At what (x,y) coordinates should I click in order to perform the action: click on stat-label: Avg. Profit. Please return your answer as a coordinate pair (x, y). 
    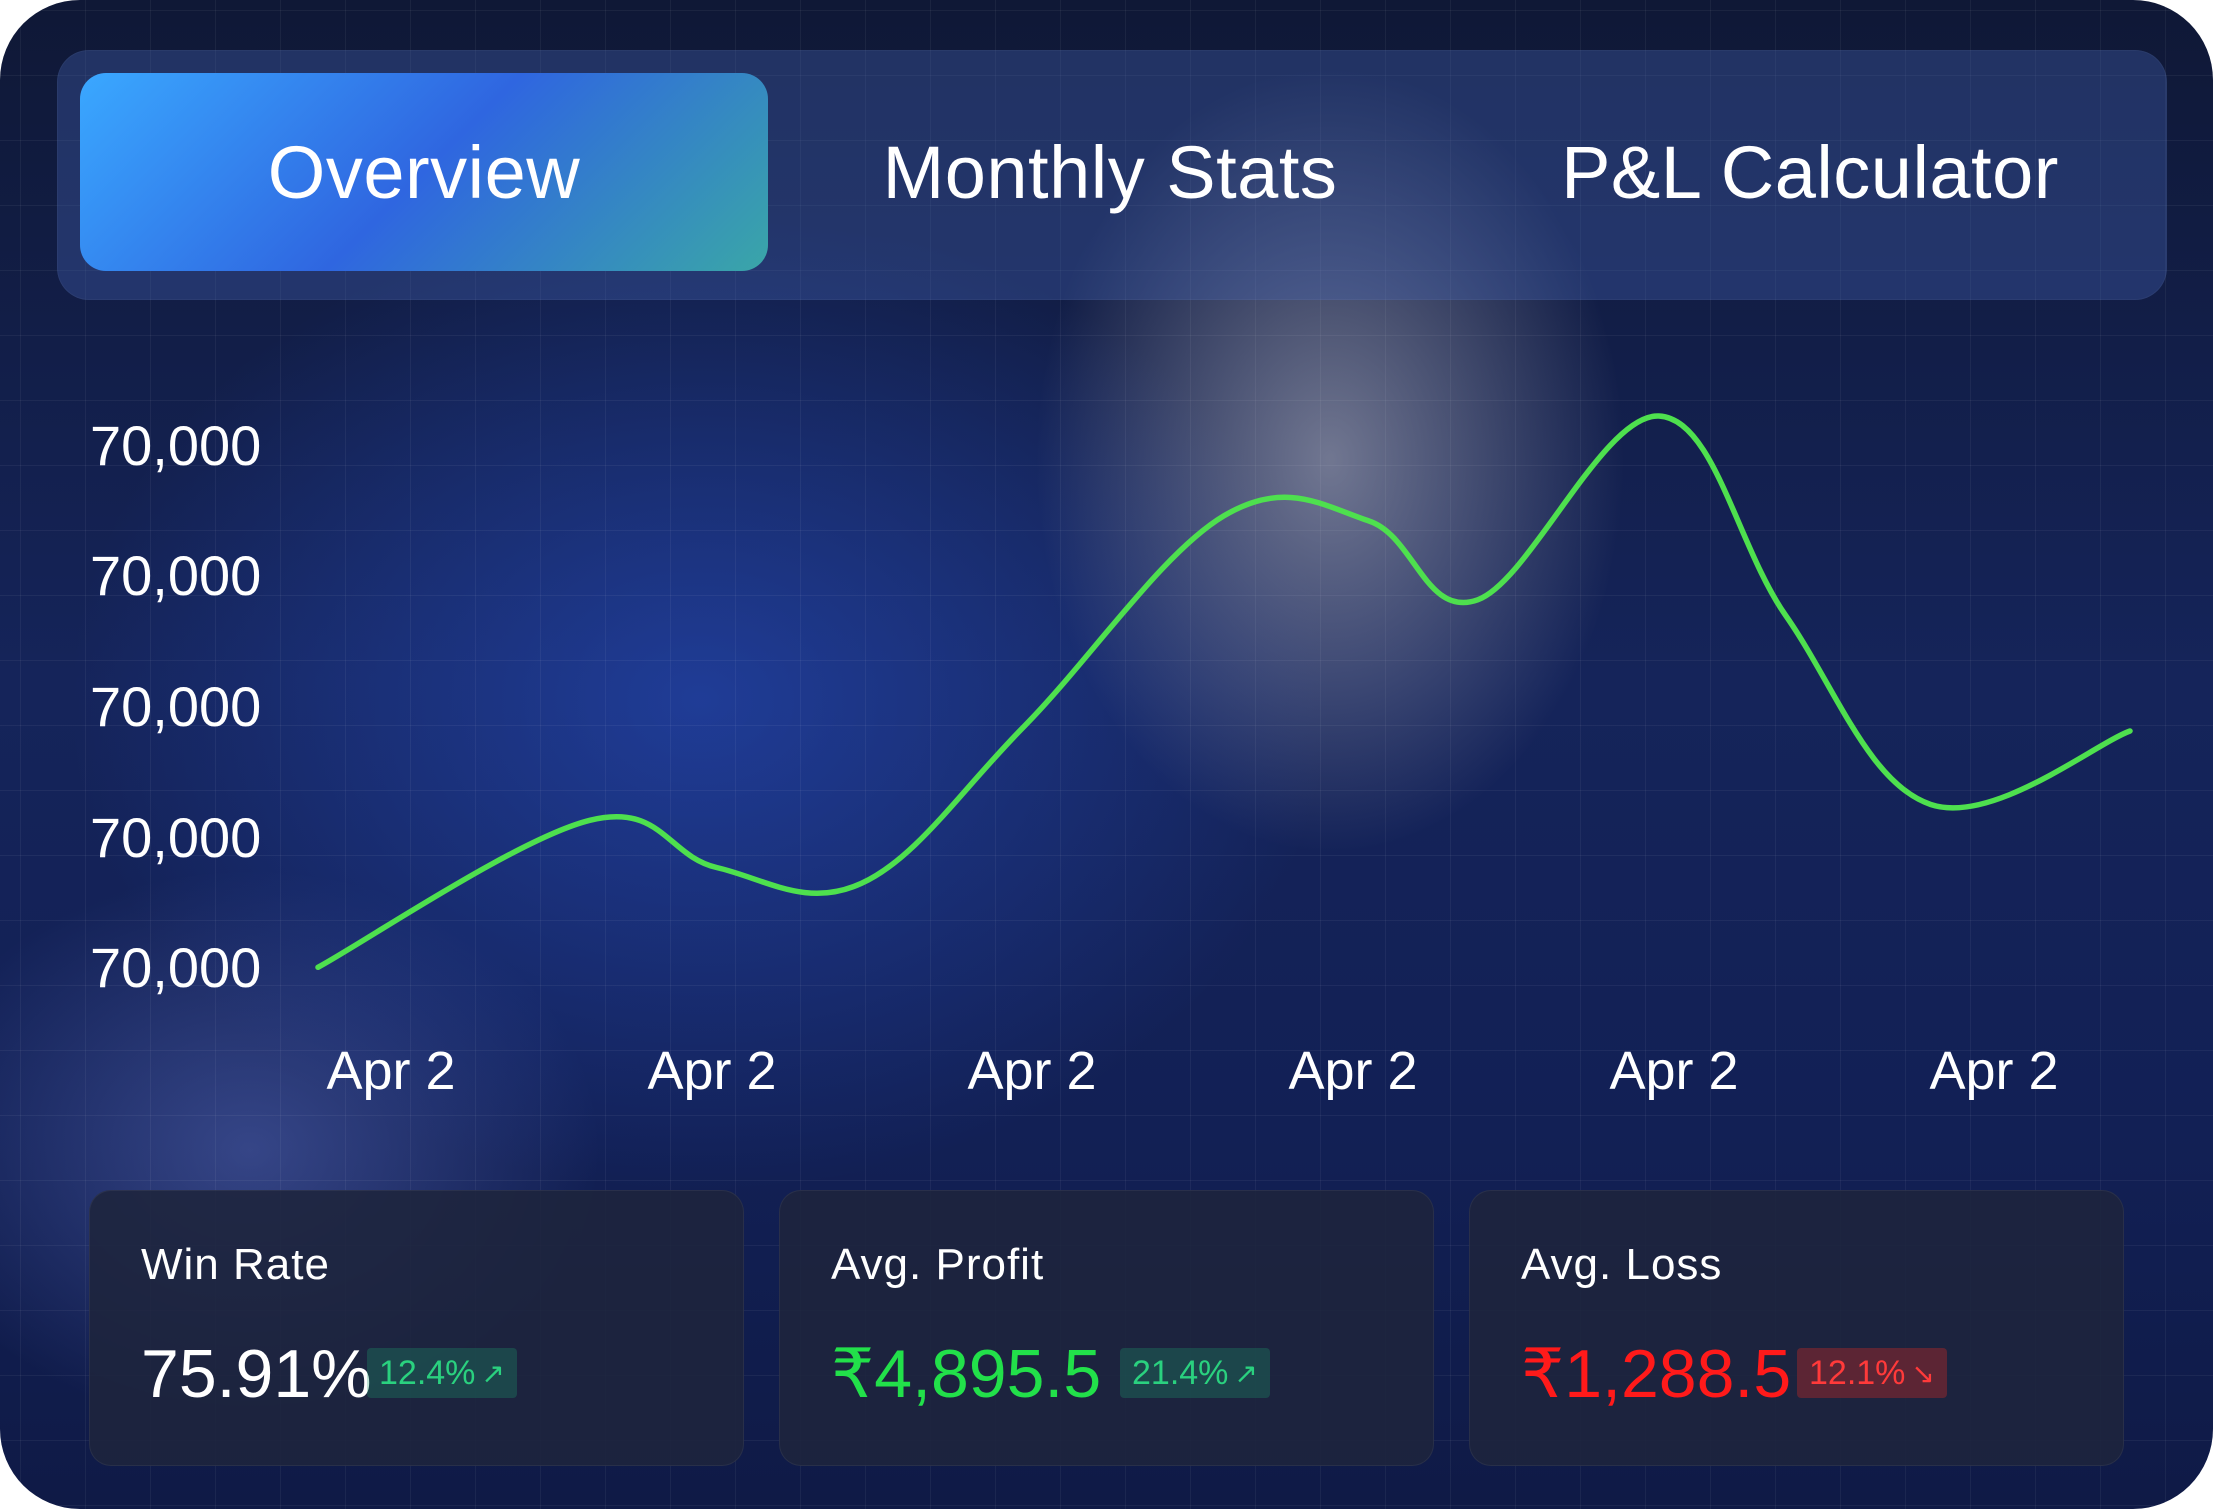
    Looking at the image, I should click on (938, 1264).